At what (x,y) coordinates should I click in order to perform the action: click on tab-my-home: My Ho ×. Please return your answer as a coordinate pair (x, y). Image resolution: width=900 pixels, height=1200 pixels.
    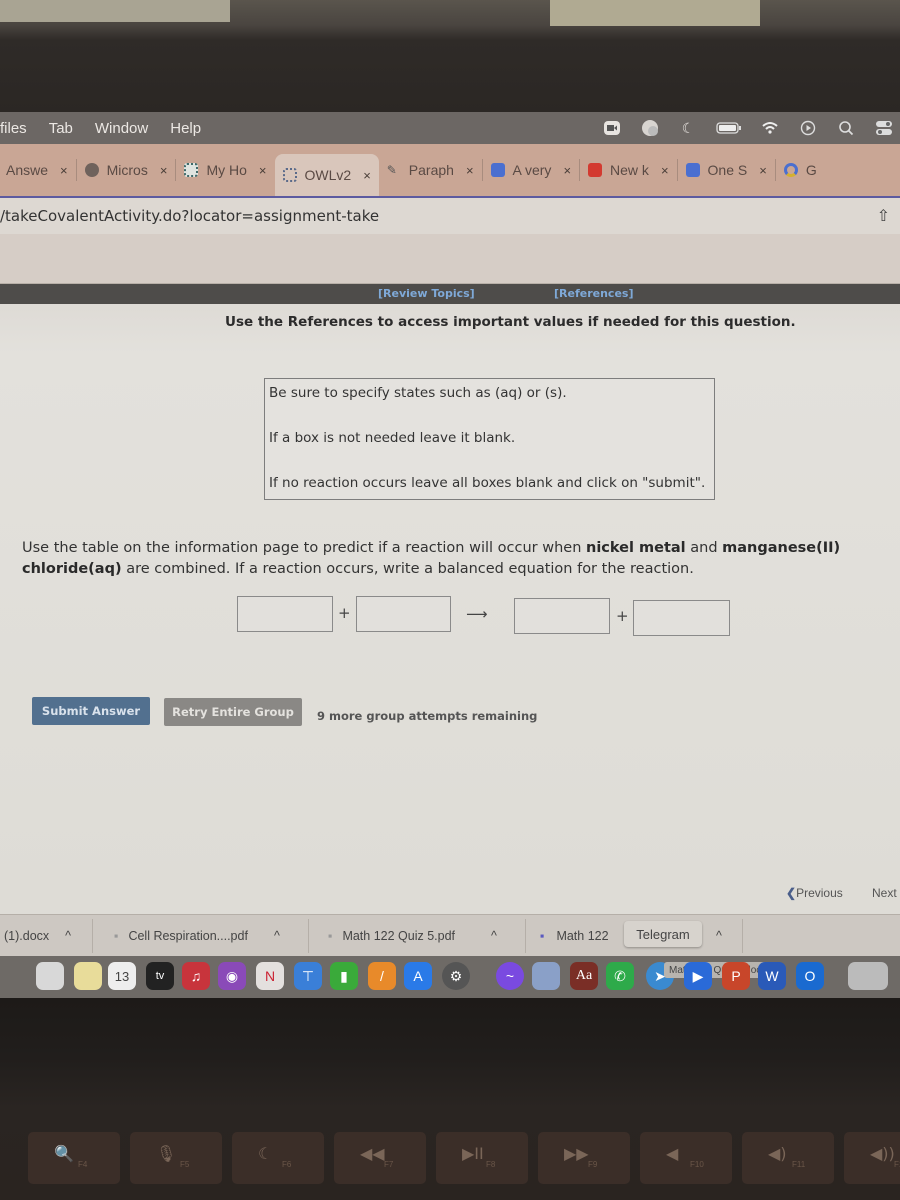
    Looking at the image, I should click on (225, 170).